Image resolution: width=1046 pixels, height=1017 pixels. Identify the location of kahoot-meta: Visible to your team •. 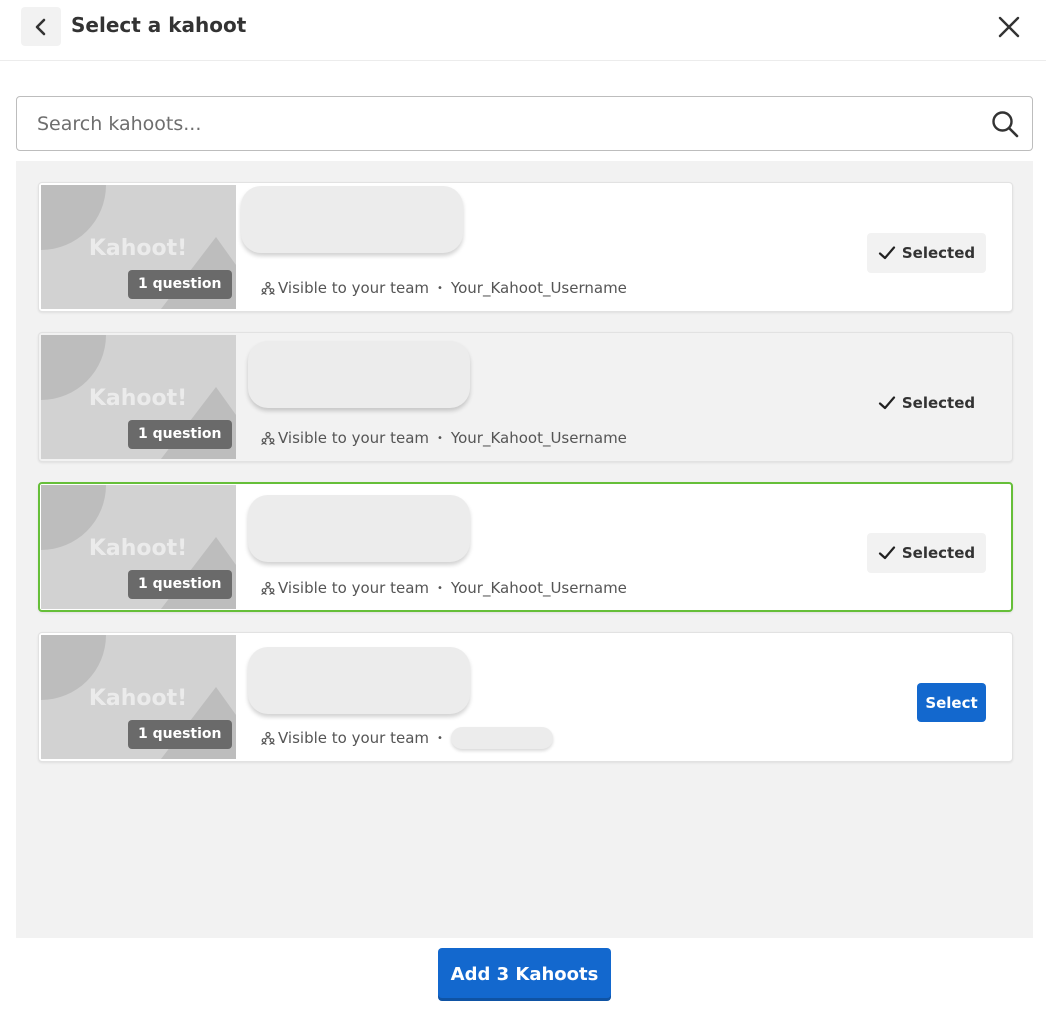
(407, 738).